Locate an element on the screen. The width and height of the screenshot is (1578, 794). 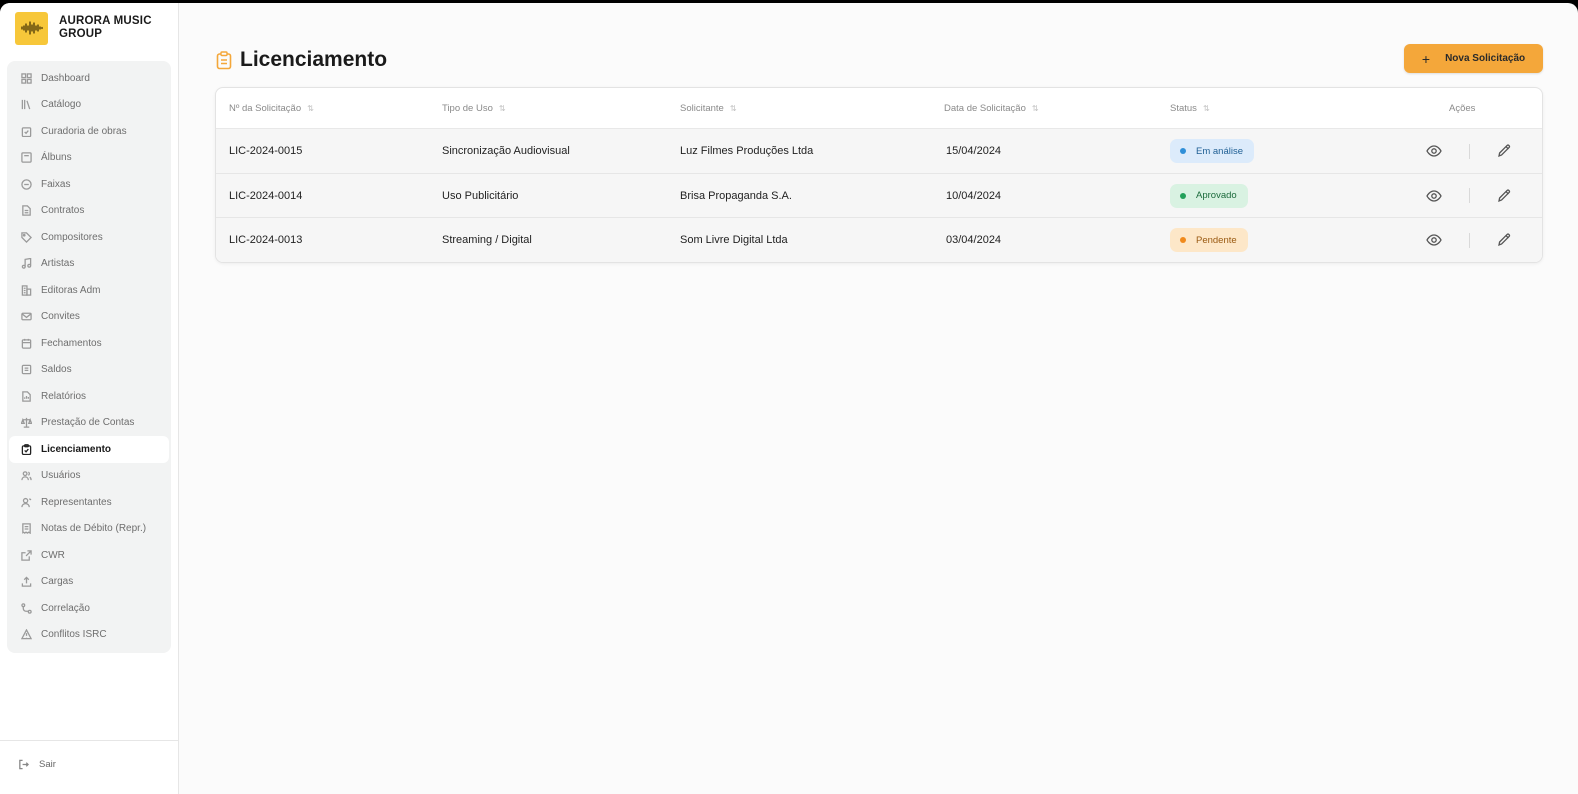
sidebar-item-correlacao: Correlação is located at coordinates (89, 608).